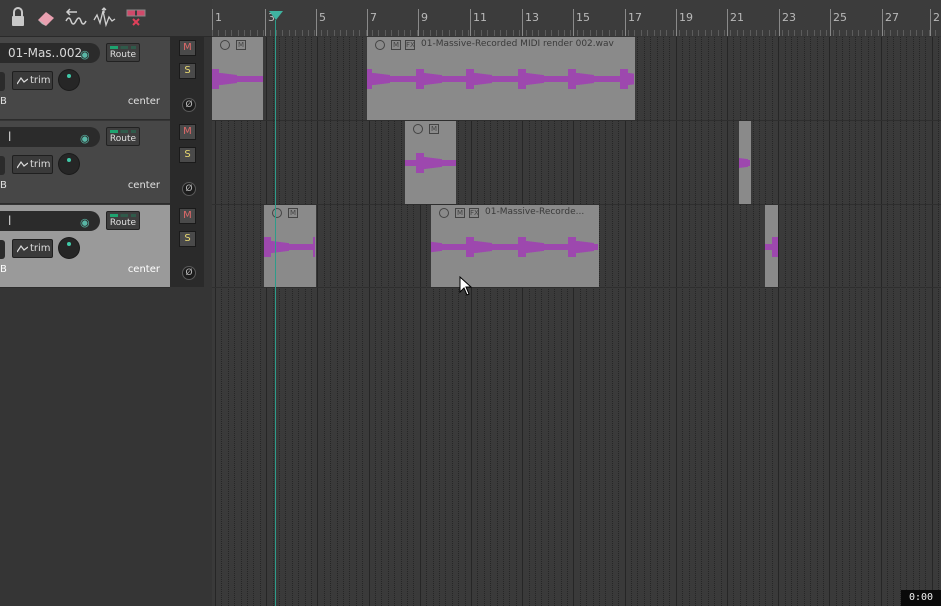 Image resolution: width=941 pixels, height=606 pixels. I want to click on route-label: Route, so click(123, 55).